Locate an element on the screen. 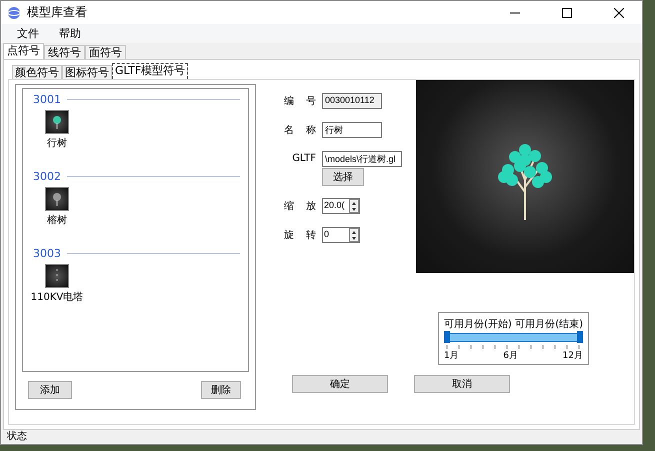  tick-label: 12月 is located at coordinates (572, 356).